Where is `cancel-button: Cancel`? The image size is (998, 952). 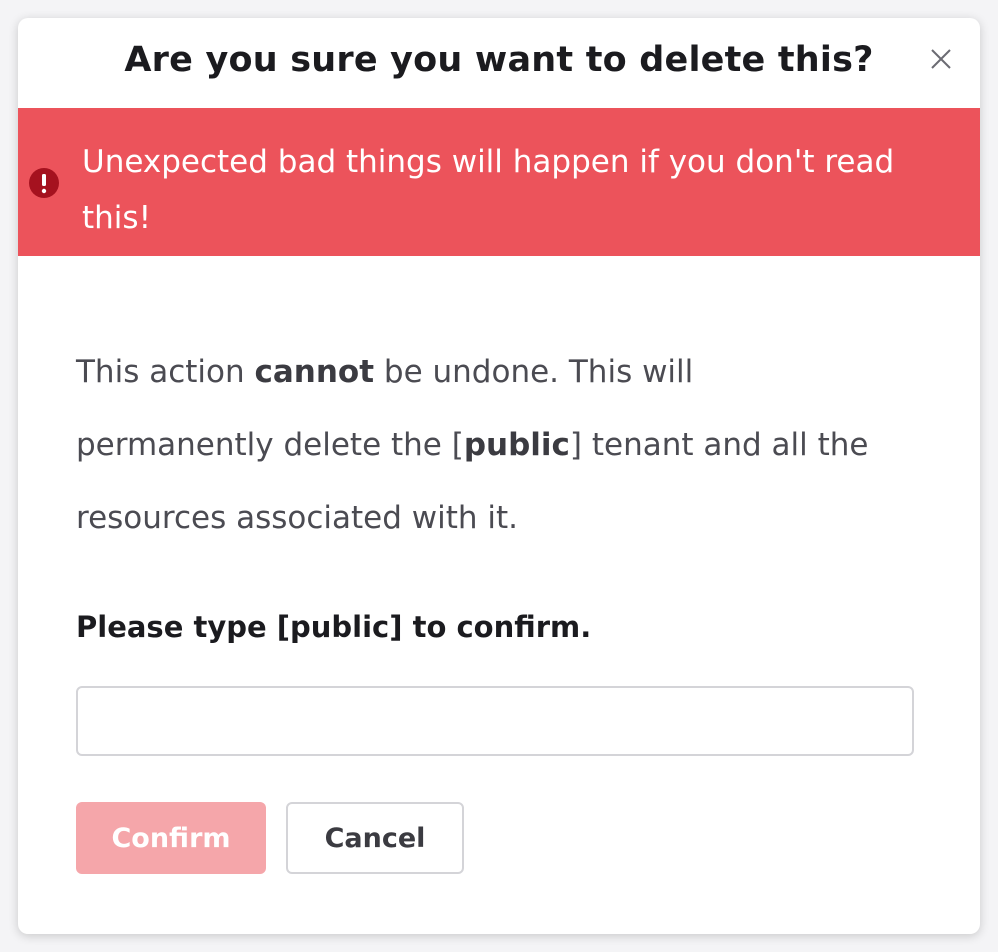
cancel-button: Cancel is located at coordinates (375, 838).